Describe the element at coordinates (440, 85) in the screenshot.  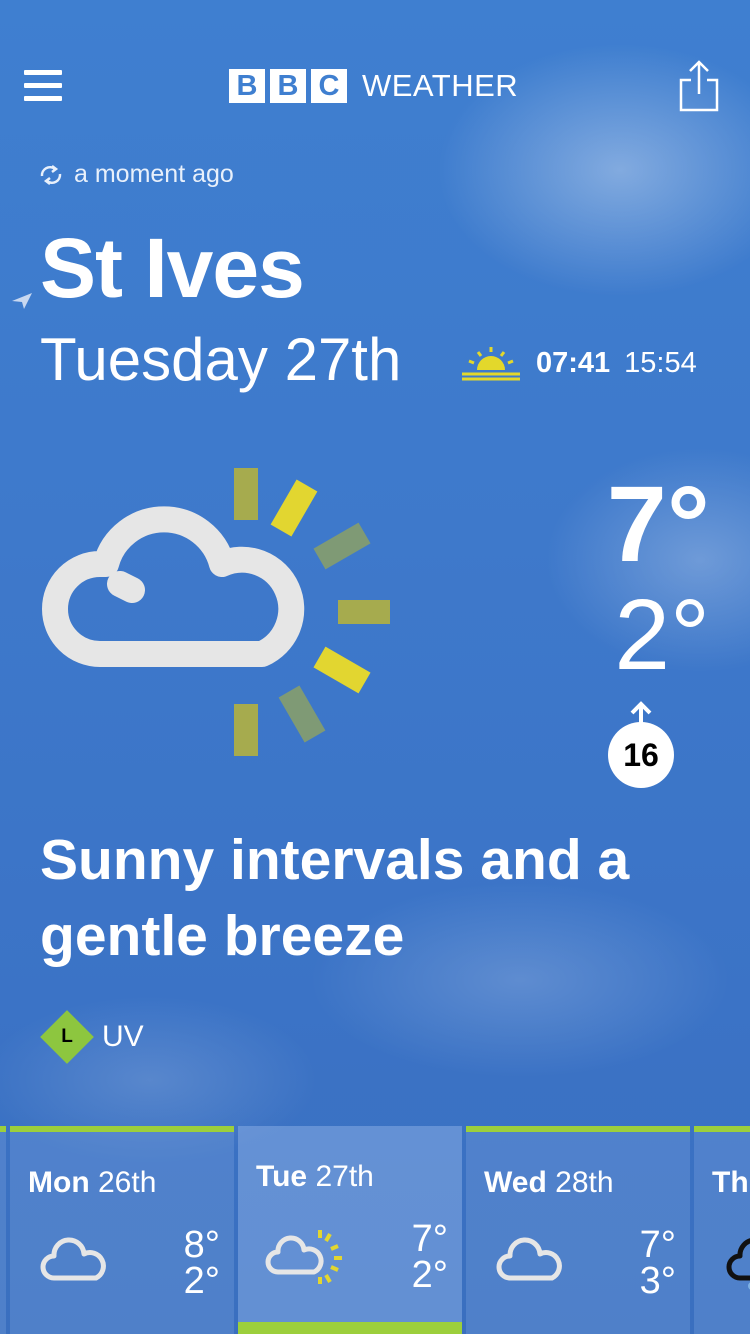
I see `logo-word: WEATHER` at that location.